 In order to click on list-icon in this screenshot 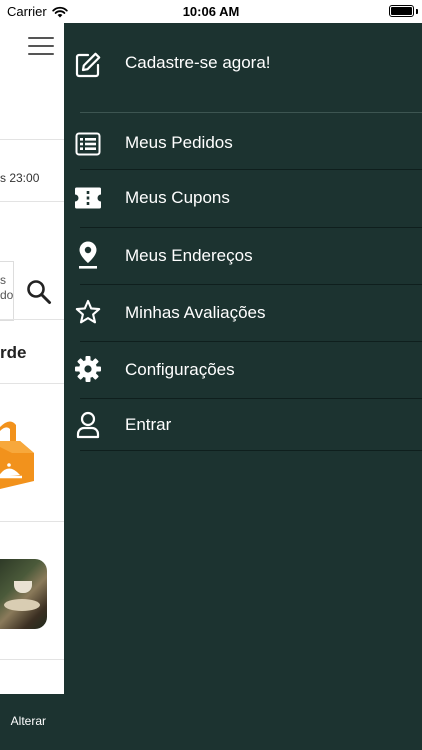, I will do `click(88, 144)`.